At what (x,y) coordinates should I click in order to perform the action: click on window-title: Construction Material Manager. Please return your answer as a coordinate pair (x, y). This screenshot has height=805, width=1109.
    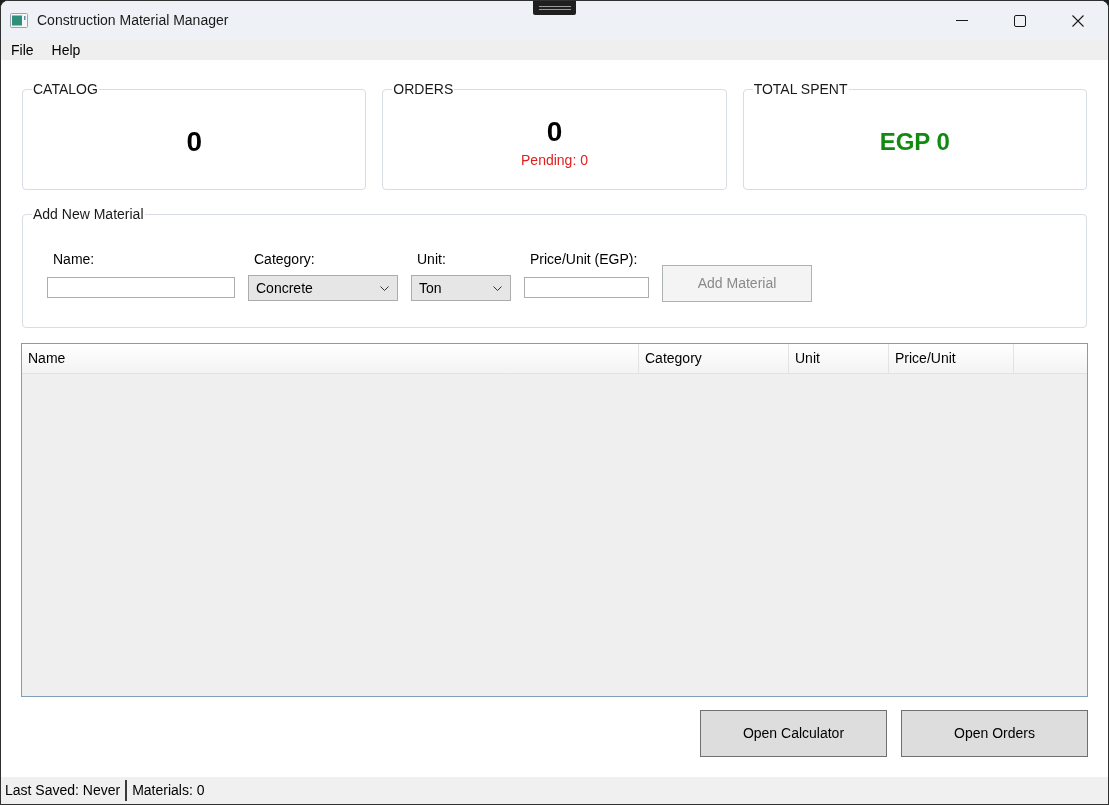
    Looking at the image, I should click on (133, 20).